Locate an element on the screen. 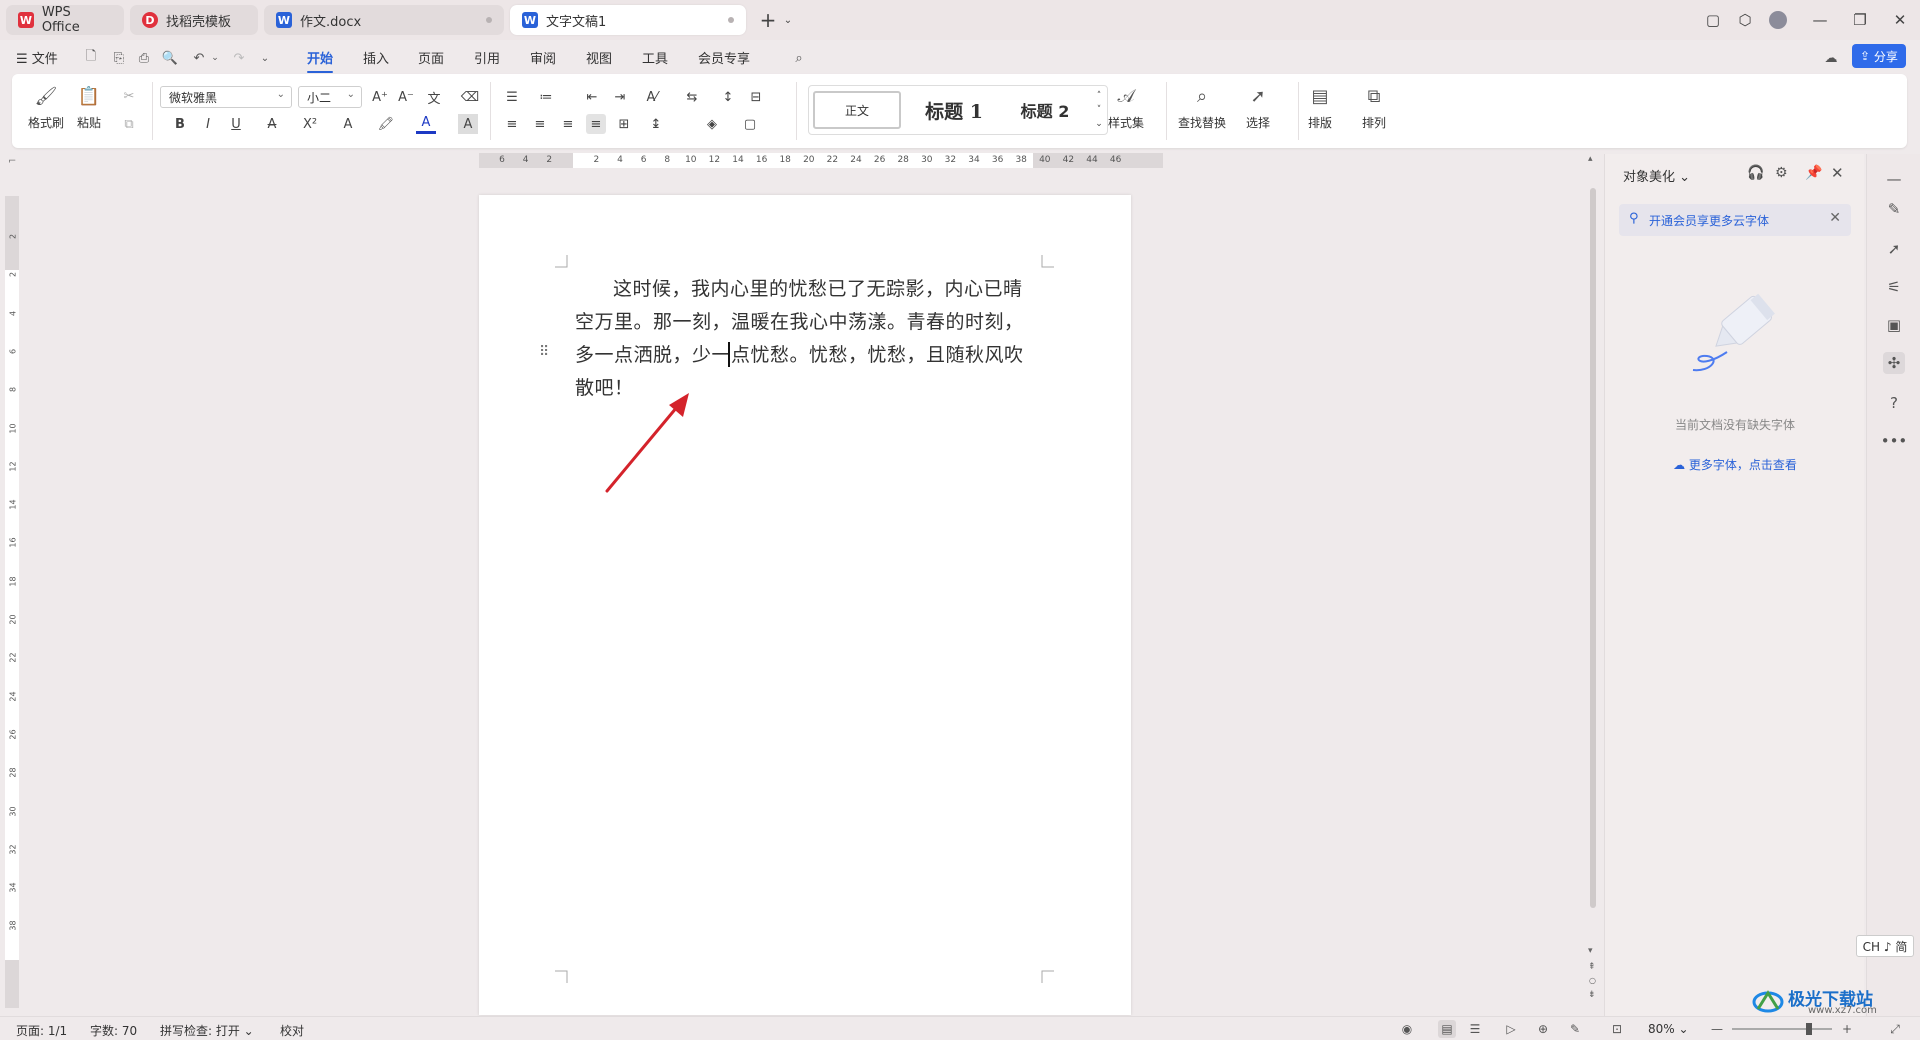  export-pdf-icon: ⎘ is located at coordinates (119, 58).